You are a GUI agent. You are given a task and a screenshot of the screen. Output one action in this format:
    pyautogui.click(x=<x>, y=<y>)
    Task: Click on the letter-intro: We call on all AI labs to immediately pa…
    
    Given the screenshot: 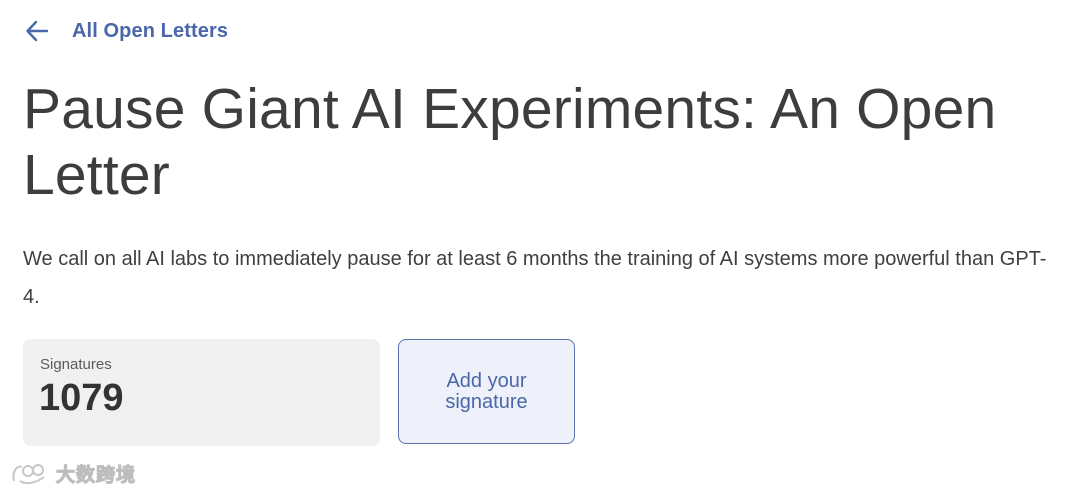 What is the action you would take?
    pyautogui.click(x=535, y=278)
    